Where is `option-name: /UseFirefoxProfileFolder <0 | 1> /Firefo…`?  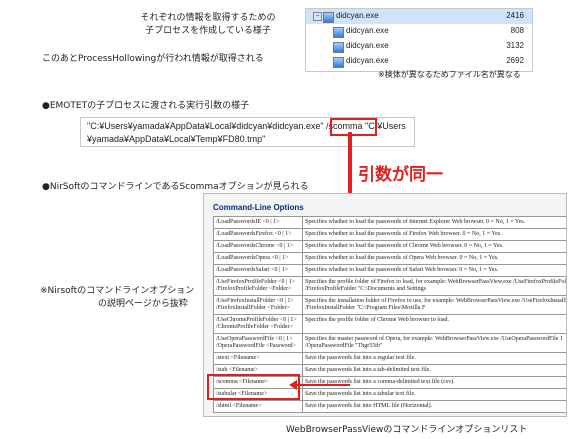
option-name: /UseFirefoxProfileFolder <0 | 1> /Firefo… is located at coordinates (258, 286).